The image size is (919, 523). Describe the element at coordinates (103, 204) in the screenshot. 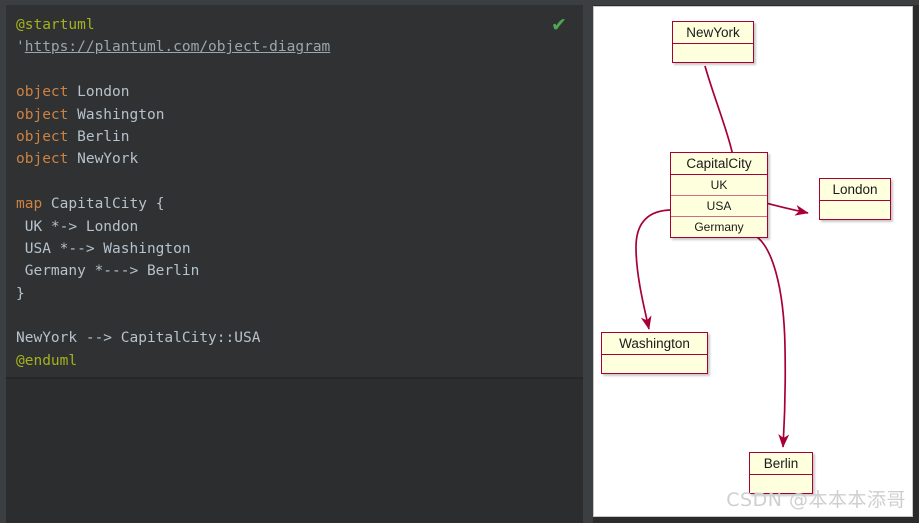

I see `code-token: CapitalCity {` at that location.